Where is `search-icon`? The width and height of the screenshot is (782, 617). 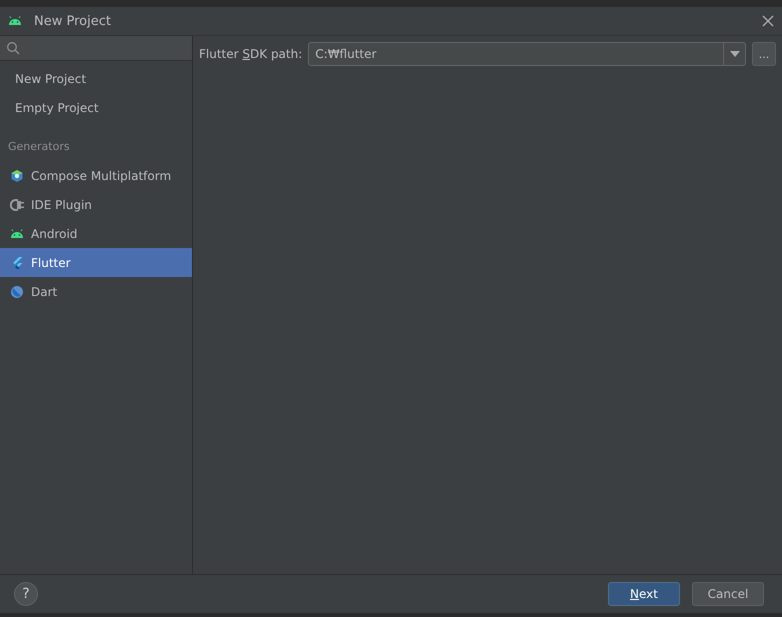
search-icon is located at coordinates (13, 48).